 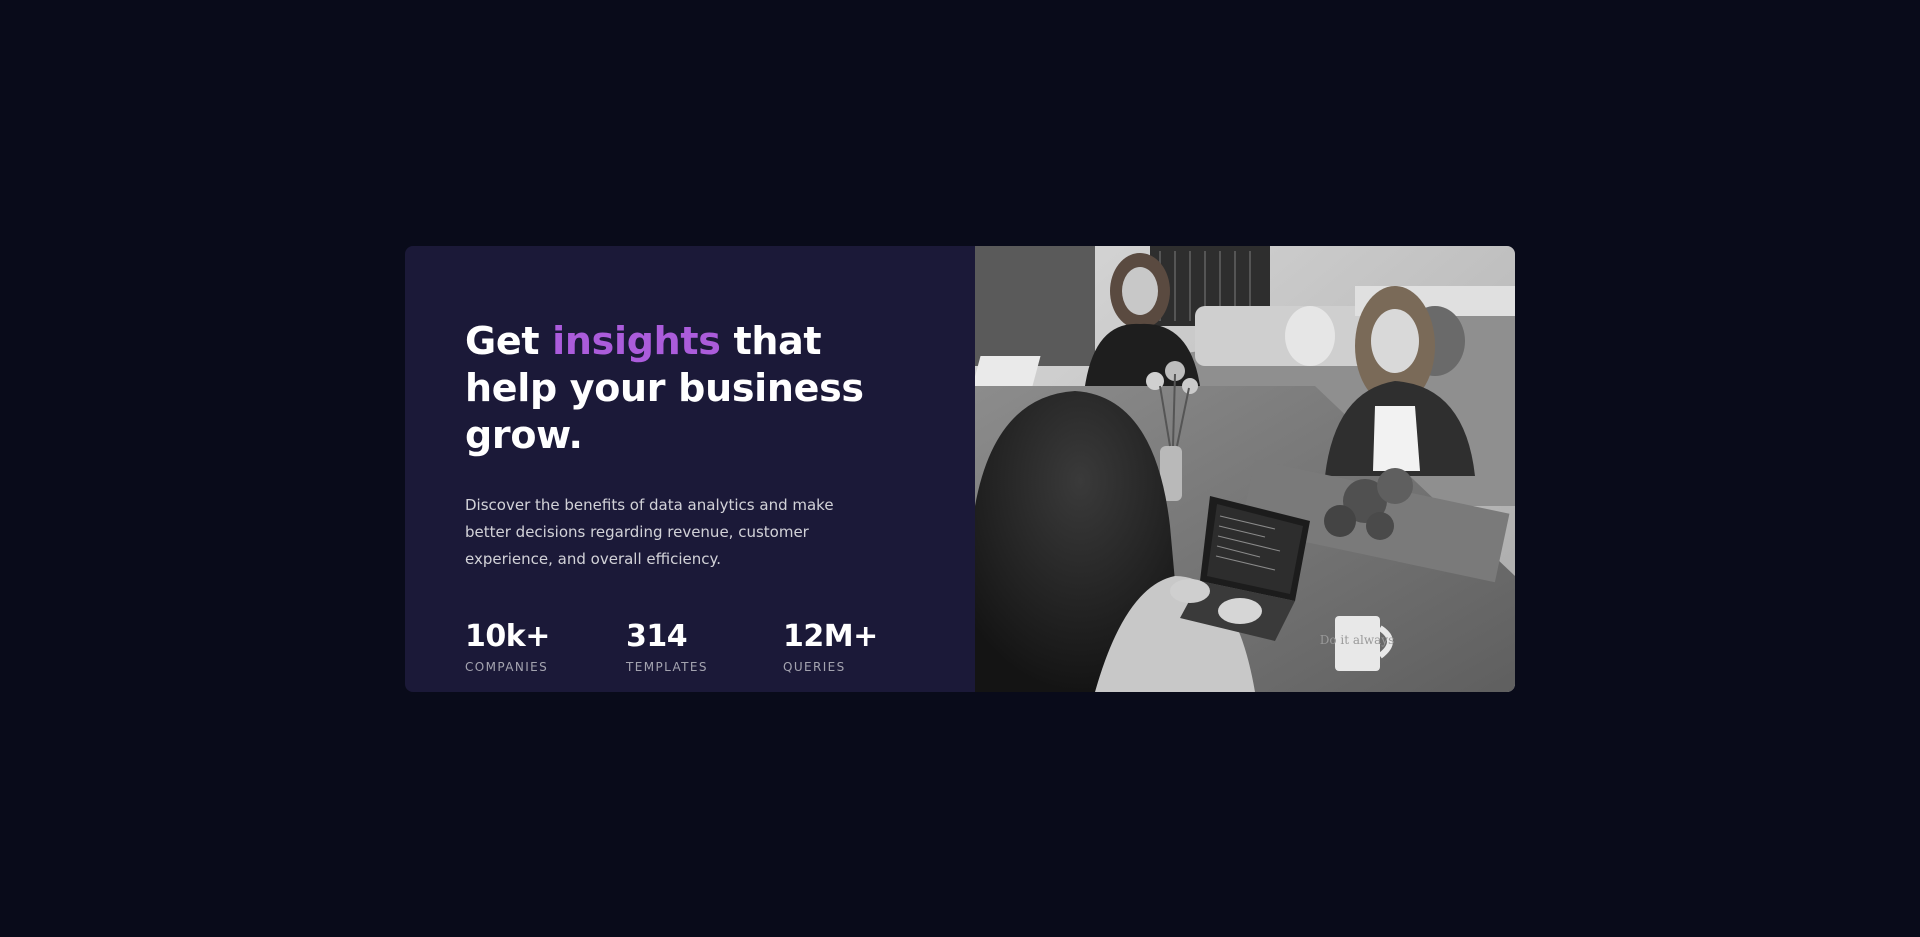 I want to click on office-photo-illustration: Do it always, so click(x=1245, y=469).